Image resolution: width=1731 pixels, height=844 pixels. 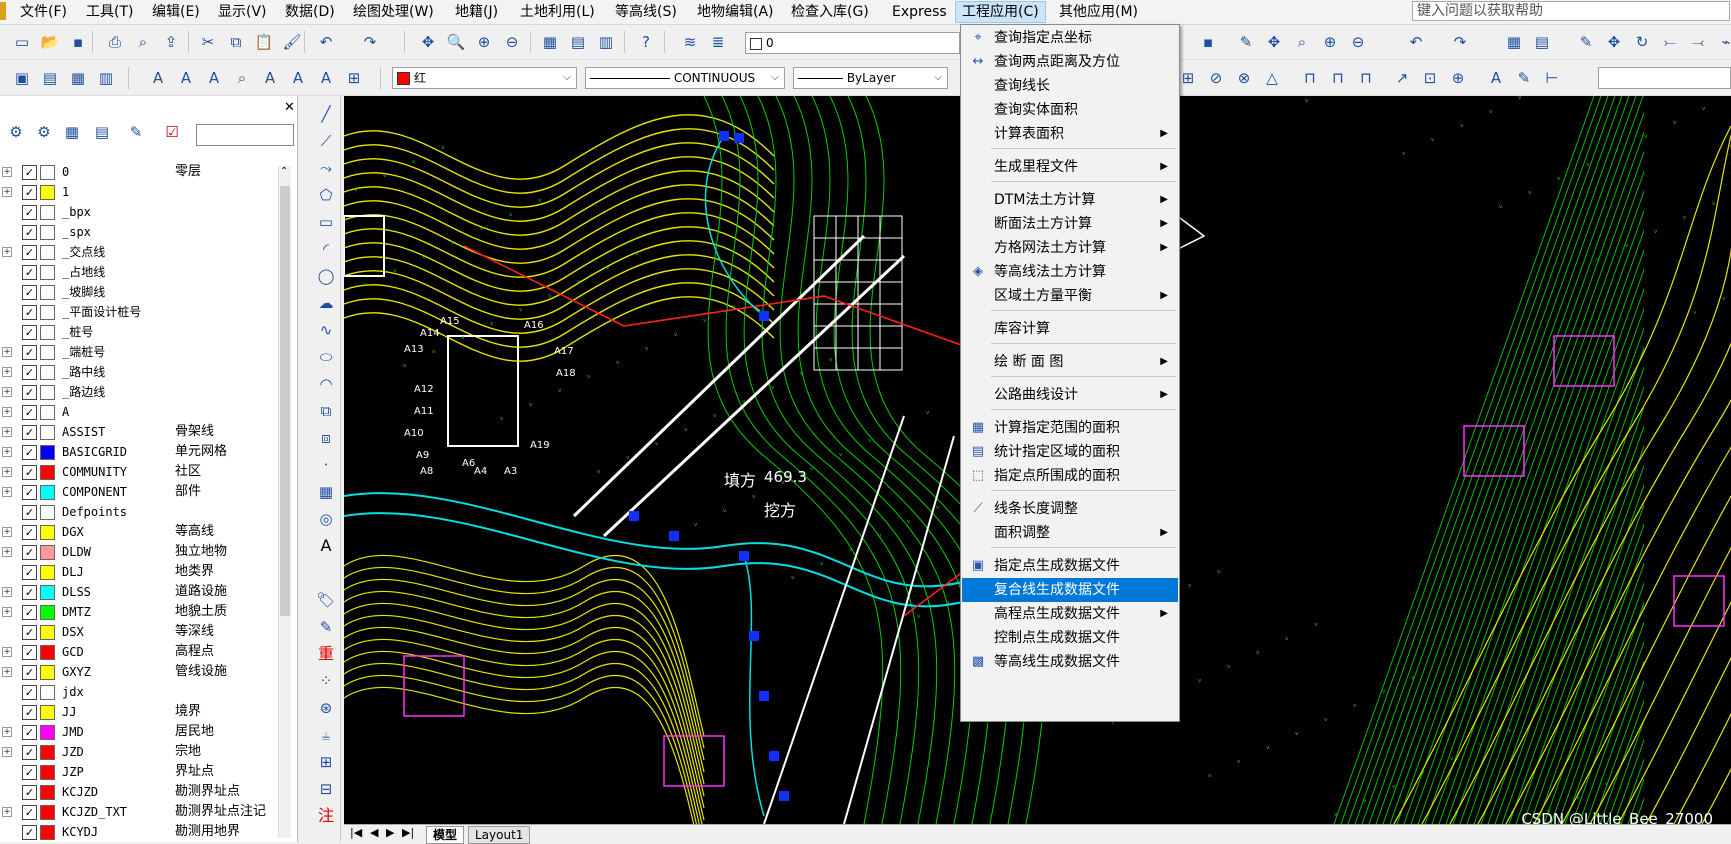 What do you see at coordinates (141, 652) in the screenshot?
I see `layer-row: + ✓ GCD 高程点` at bounding box center [141, 652].